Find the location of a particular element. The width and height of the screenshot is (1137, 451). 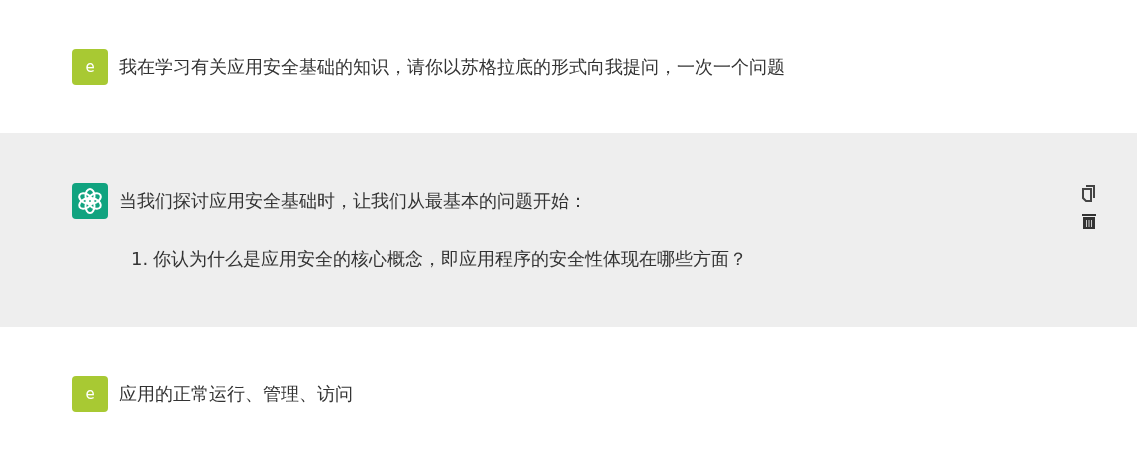

message-text: 当我们探讨应用安全基础时，让我们从最基本的问题开始： is located at coordinates (353, 201).